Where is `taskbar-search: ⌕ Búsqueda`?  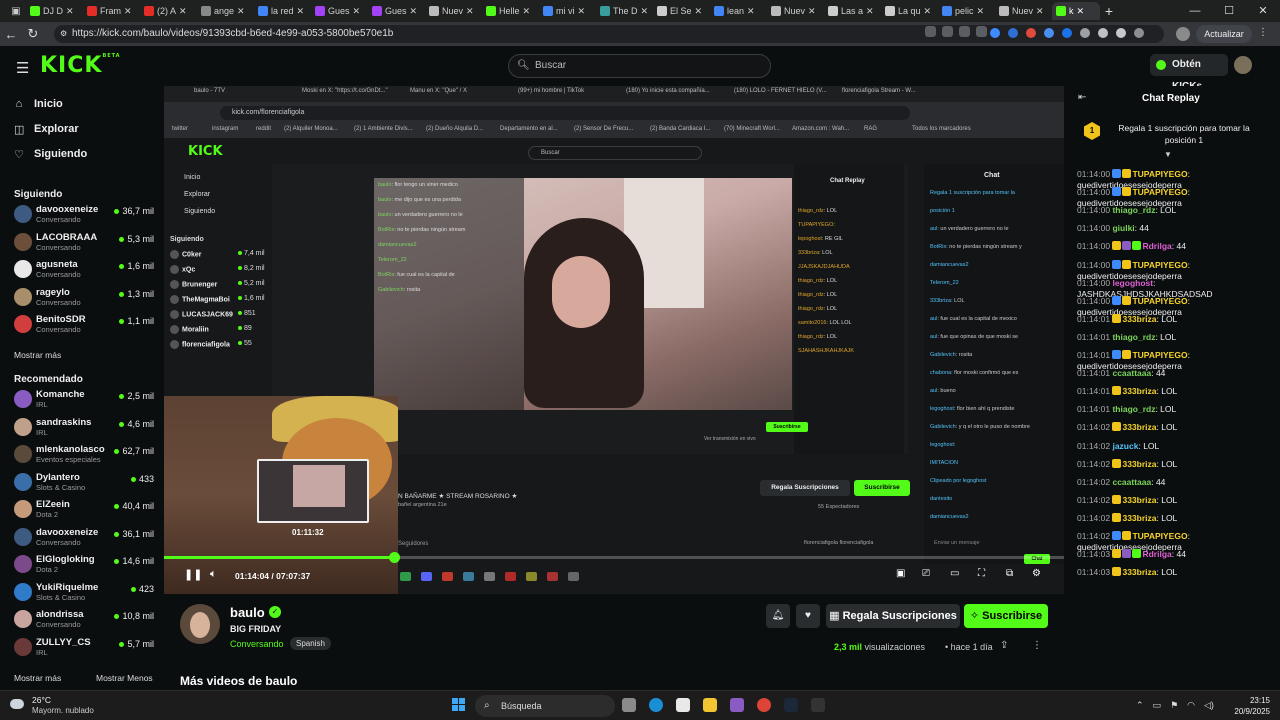
taskbar-search: ⌕ Búsqueda is located at coordinates (545, 706).